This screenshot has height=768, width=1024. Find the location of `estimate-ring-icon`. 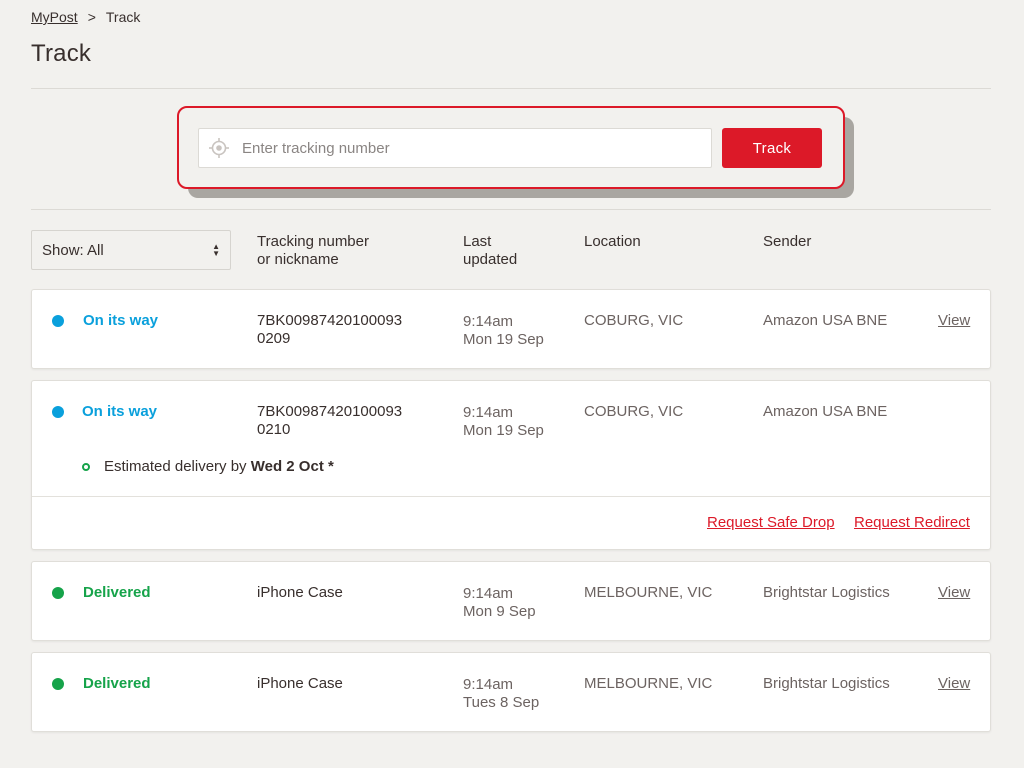

estimate-ring-icon is located at coordinates (86, 466).